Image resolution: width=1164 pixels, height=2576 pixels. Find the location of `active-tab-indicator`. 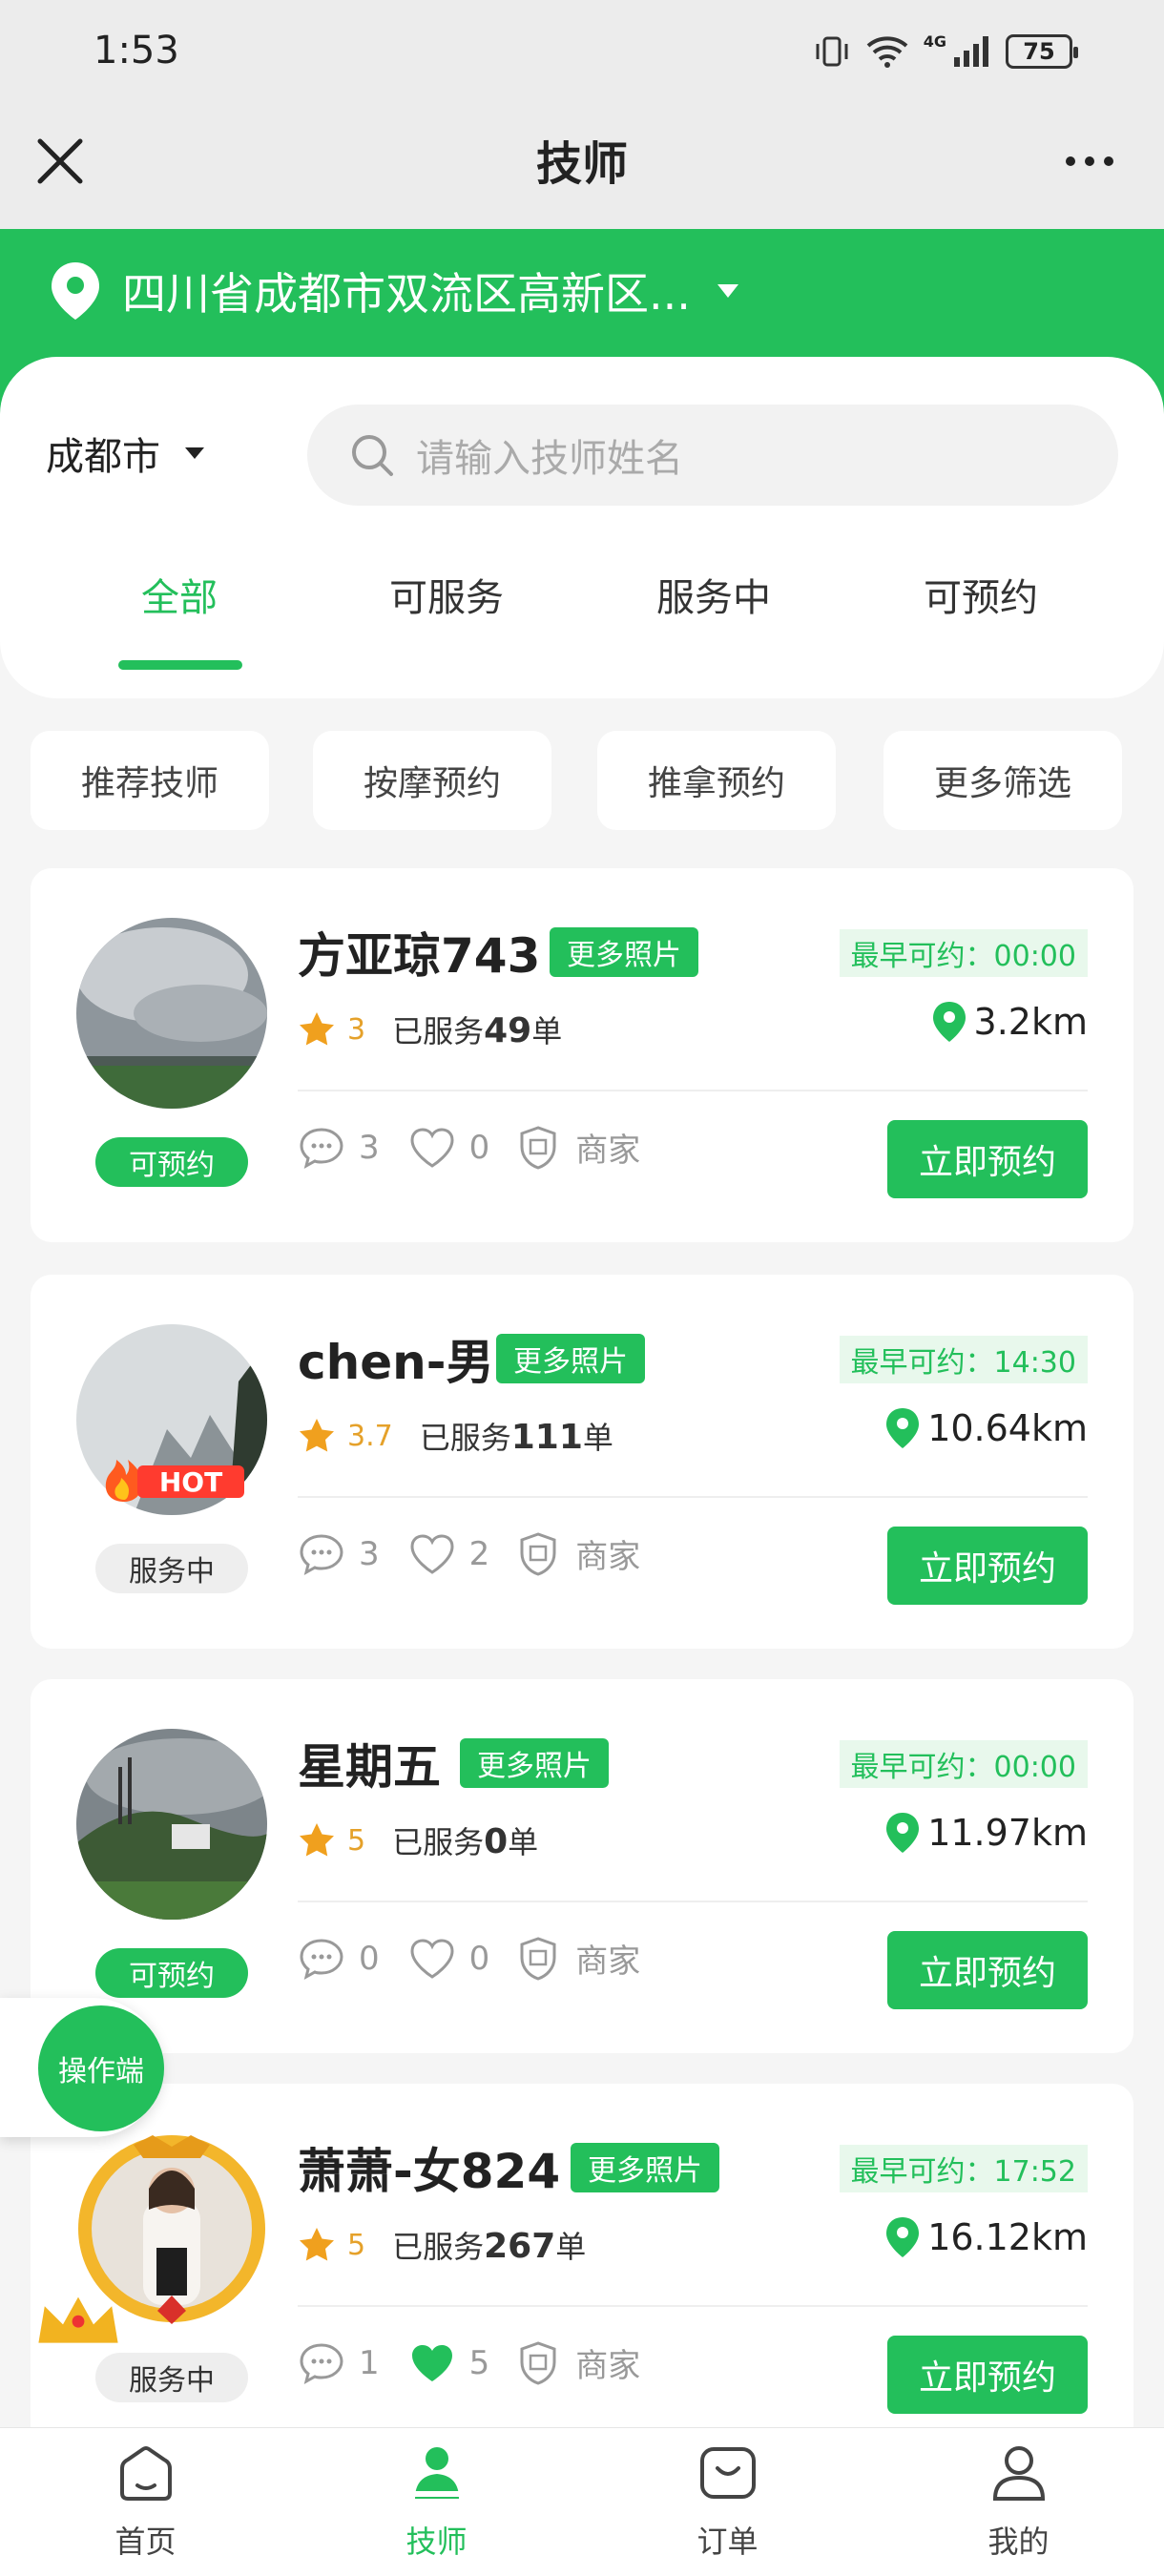

active-tab-indicator is located at coordinates (180, 665).